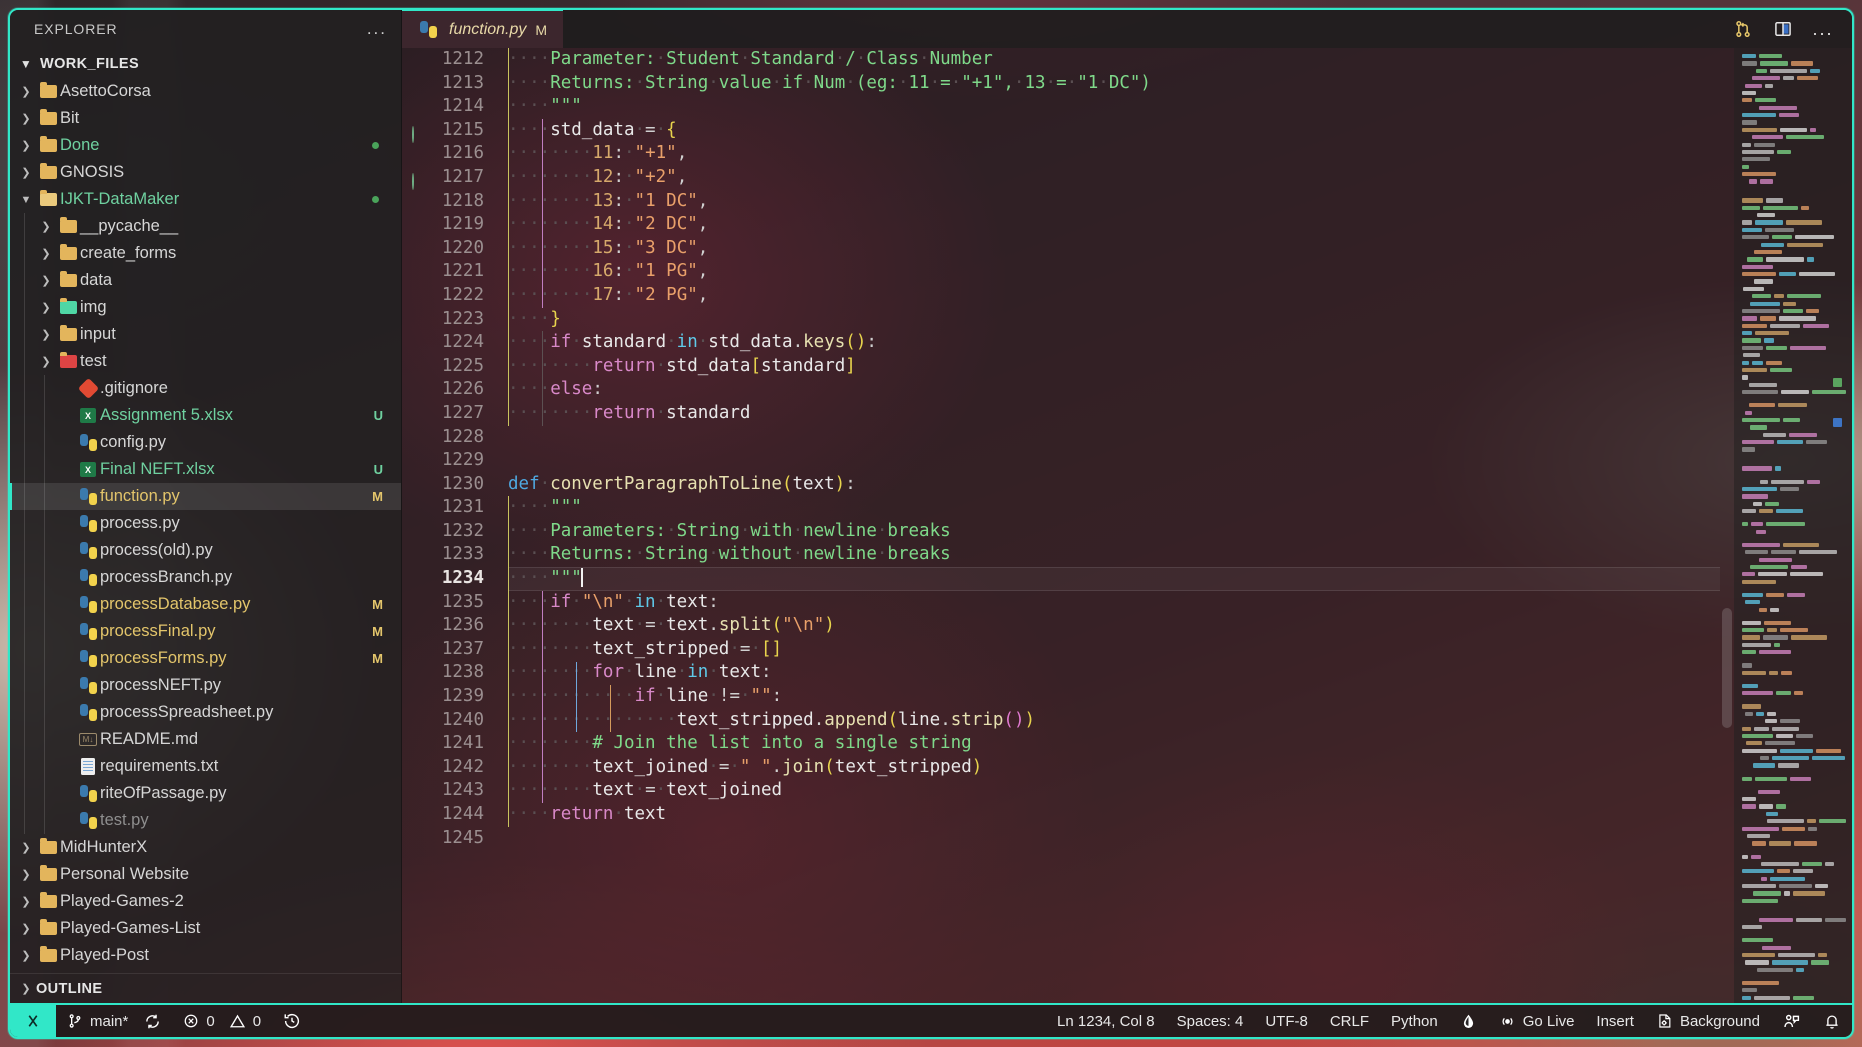  Describe the element at coordinates (1114, 178) in the screenshot. I see `code-line: ········12:·"+2",` at that location.